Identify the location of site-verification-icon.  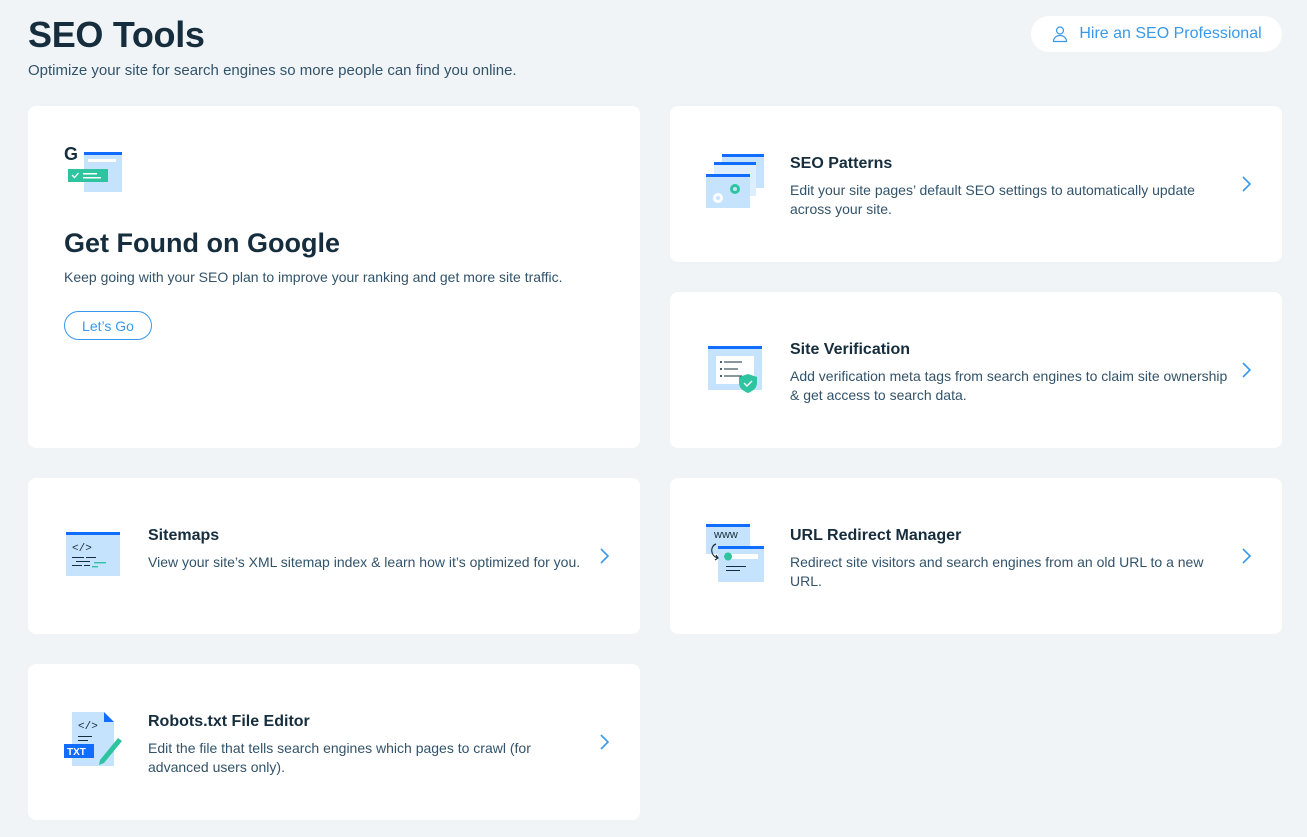
(735, 369).